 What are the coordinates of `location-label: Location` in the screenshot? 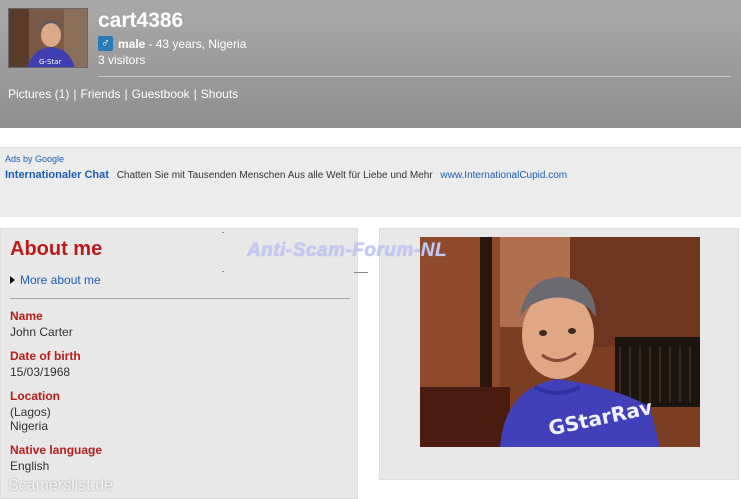 It's located at (35, 396).